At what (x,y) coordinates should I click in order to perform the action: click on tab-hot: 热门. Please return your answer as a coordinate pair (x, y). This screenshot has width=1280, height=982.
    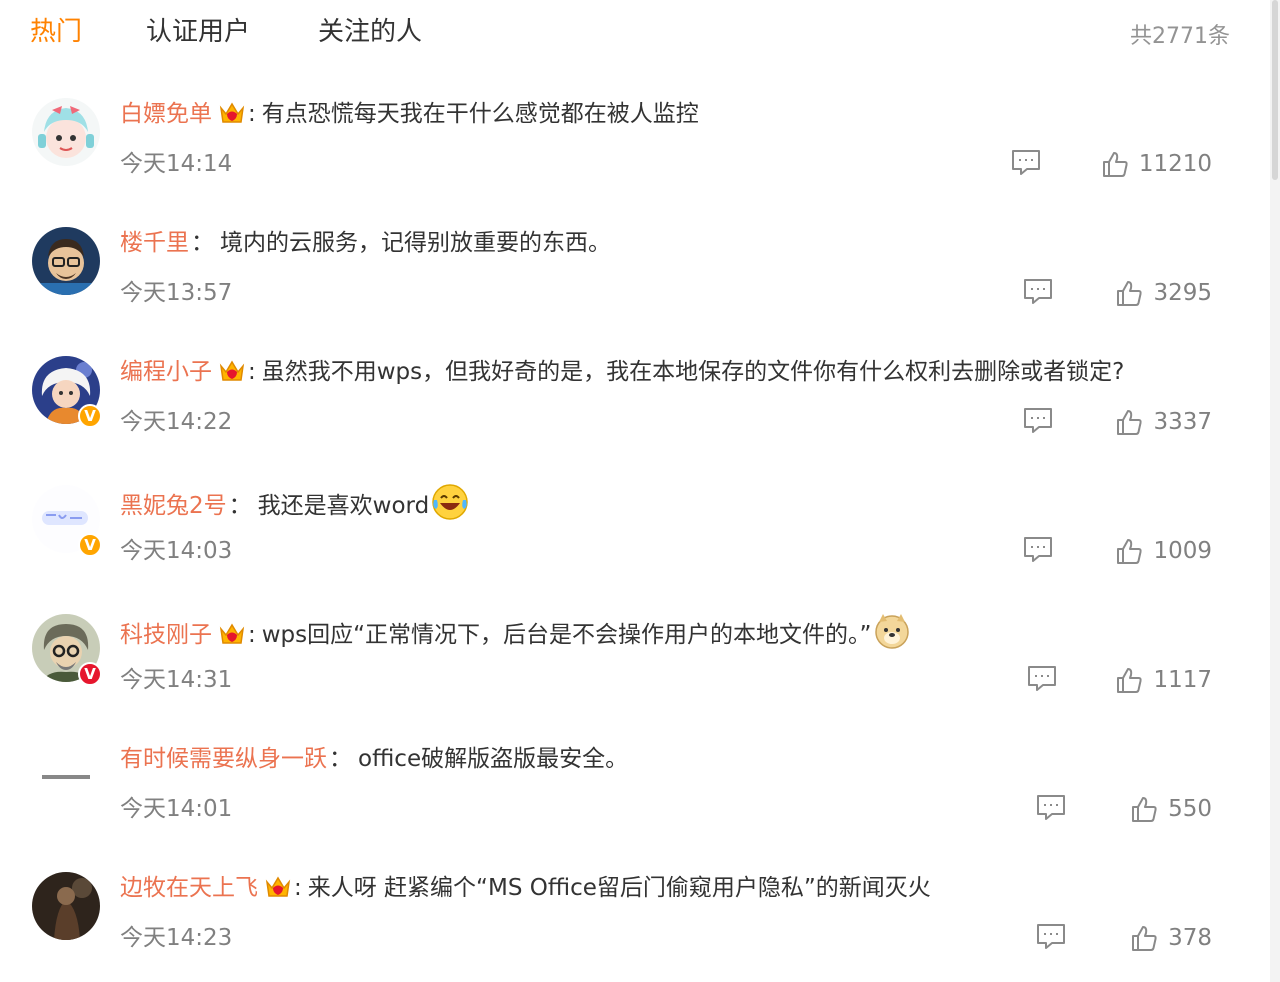
    Looking at the image, I should click on (56, 32).